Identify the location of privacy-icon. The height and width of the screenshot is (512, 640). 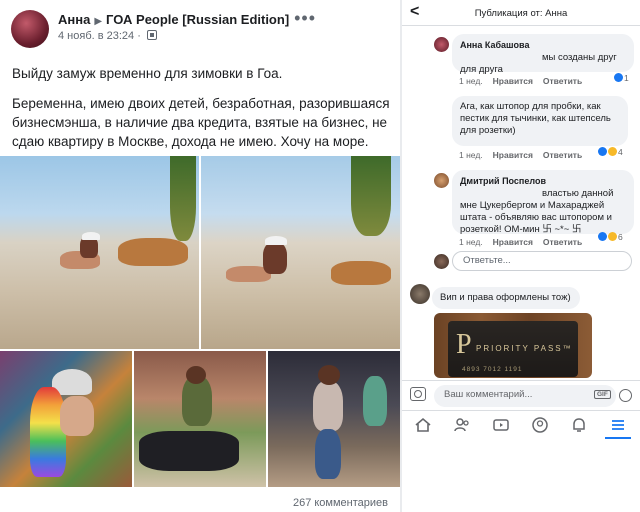
(151, 35).